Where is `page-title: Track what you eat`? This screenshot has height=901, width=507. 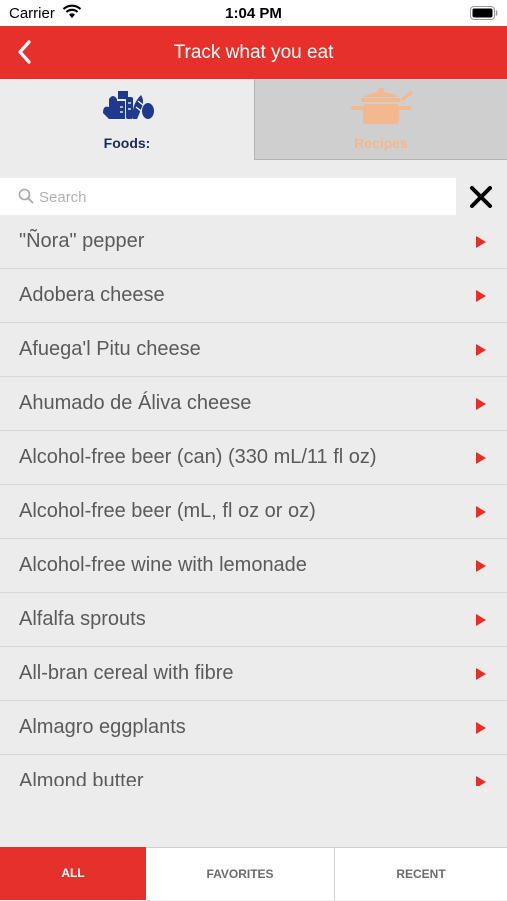
page-title: Track what you eat is located at coordinates (253, 52).